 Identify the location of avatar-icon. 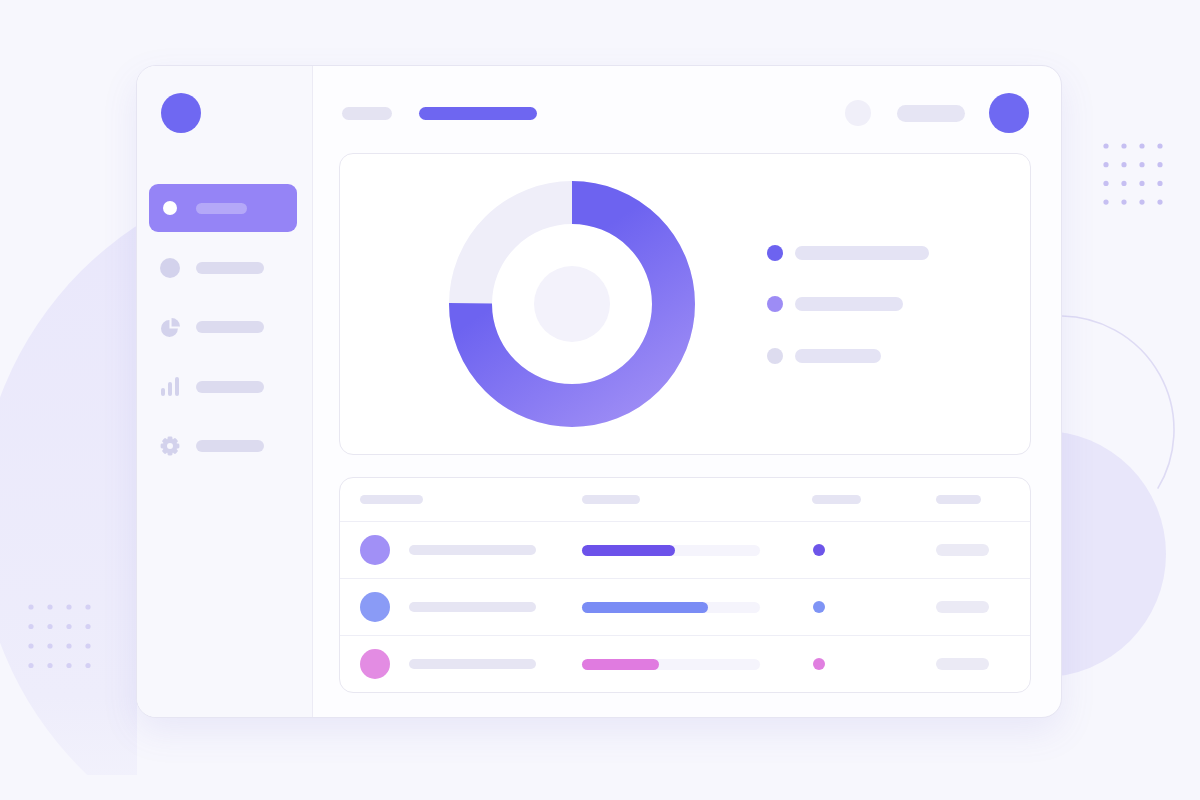
(1009, 113).